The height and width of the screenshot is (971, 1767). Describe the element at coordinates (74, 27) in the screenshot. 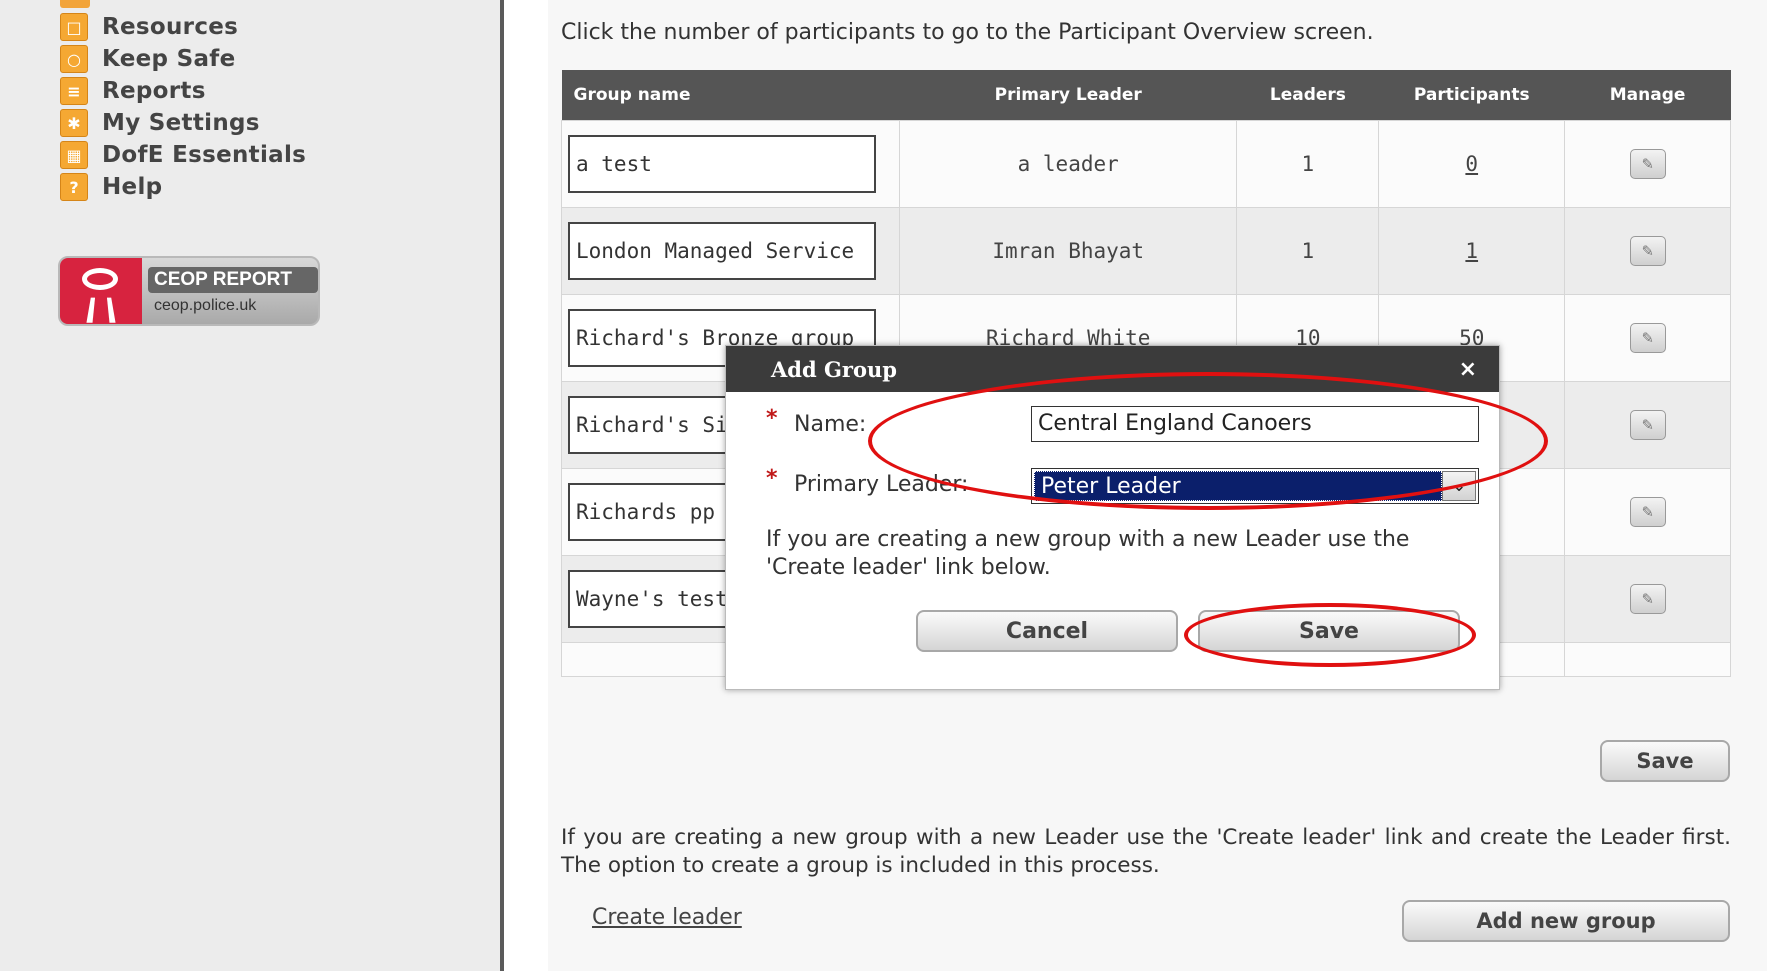

I see `folder-icon: □` at that location.